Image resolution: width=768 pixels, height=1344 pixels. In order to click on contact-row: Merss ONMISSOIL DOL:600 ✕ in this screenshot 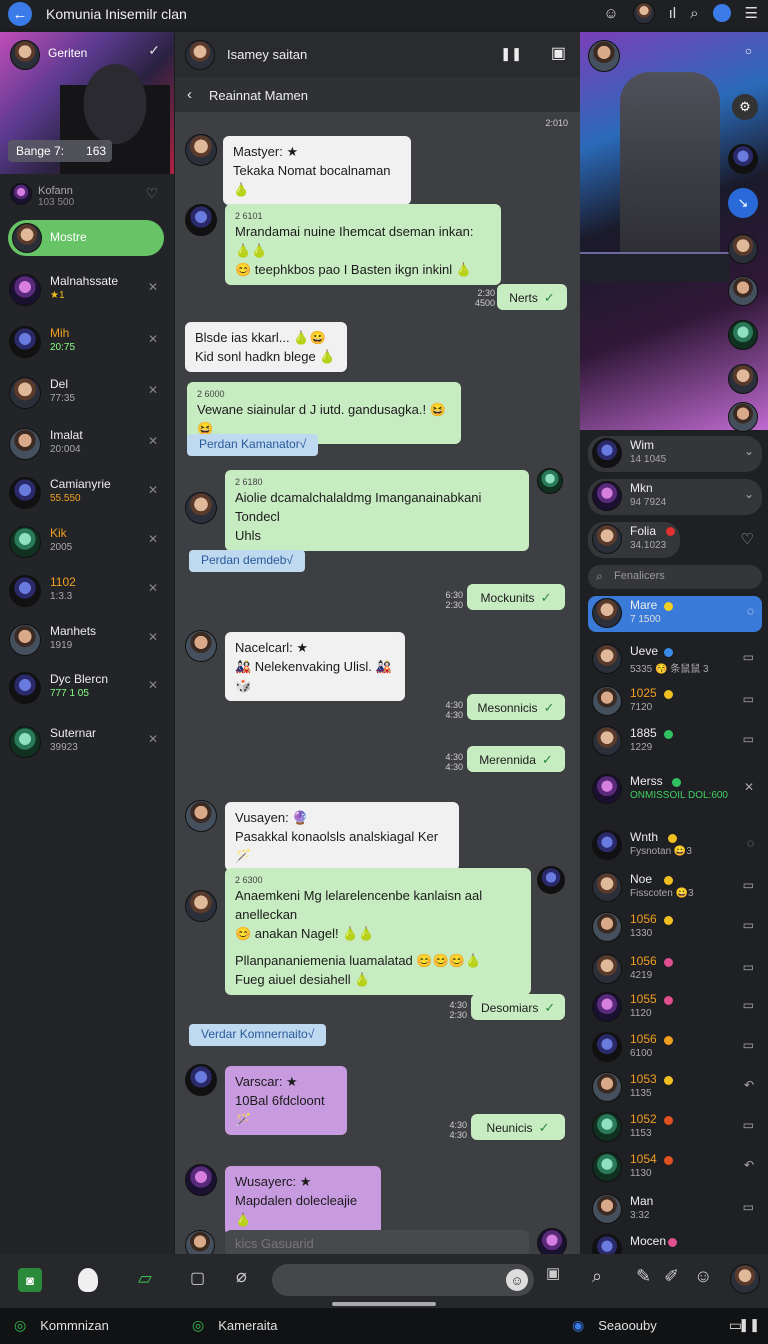, I will do `click(675, 790)`.